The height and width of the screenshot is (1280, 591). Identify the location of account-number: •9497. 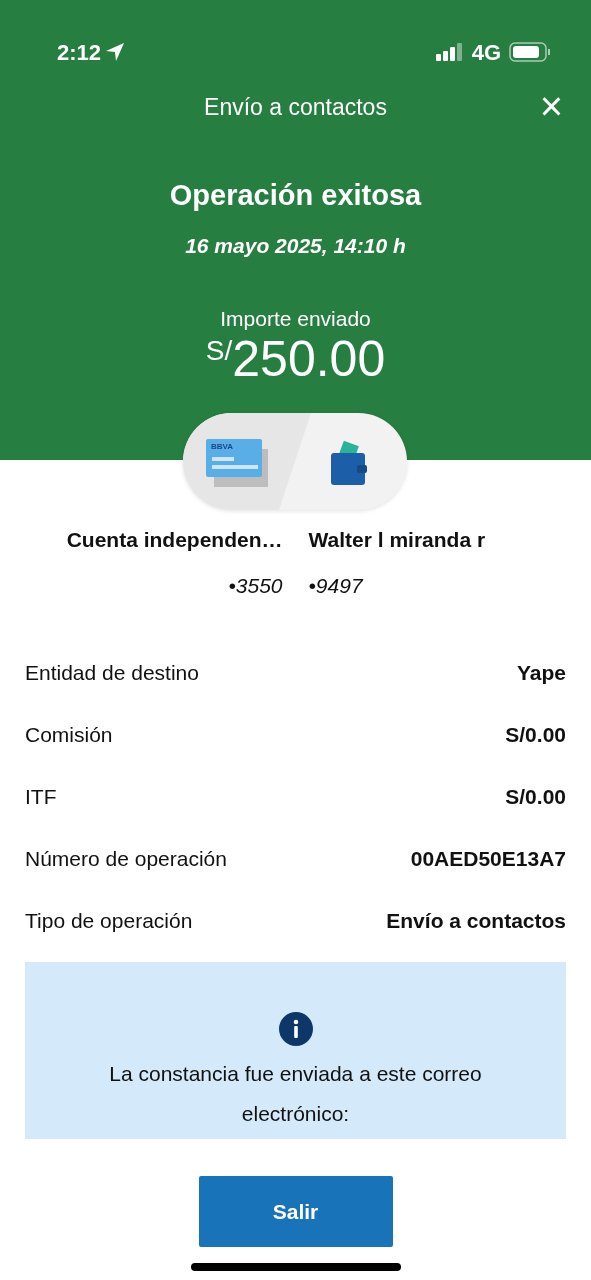
(335, 585).